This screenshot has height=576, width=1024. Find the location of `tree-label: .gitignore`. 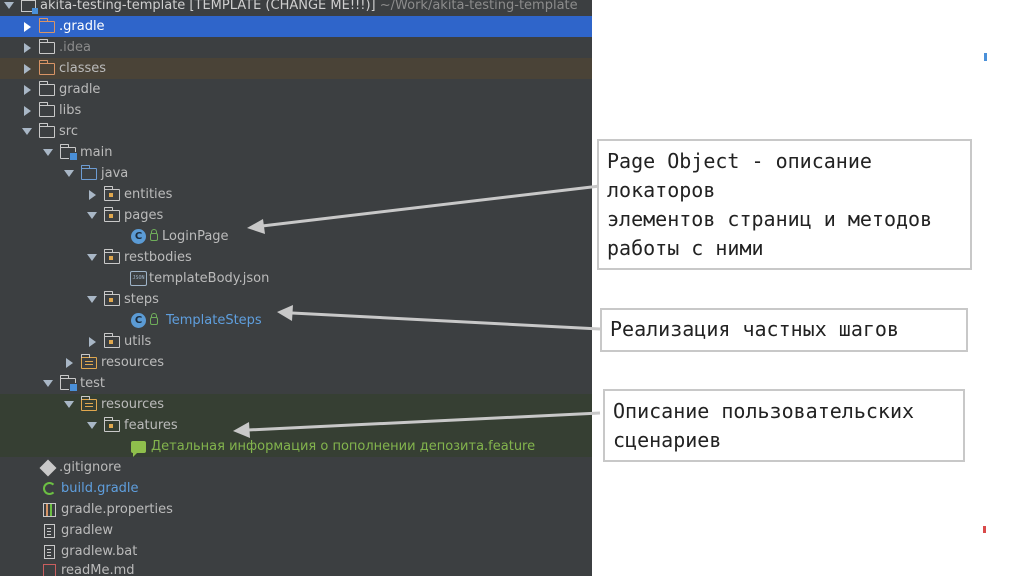

tree-label: .gitignore is located at coordinates (90, 467).